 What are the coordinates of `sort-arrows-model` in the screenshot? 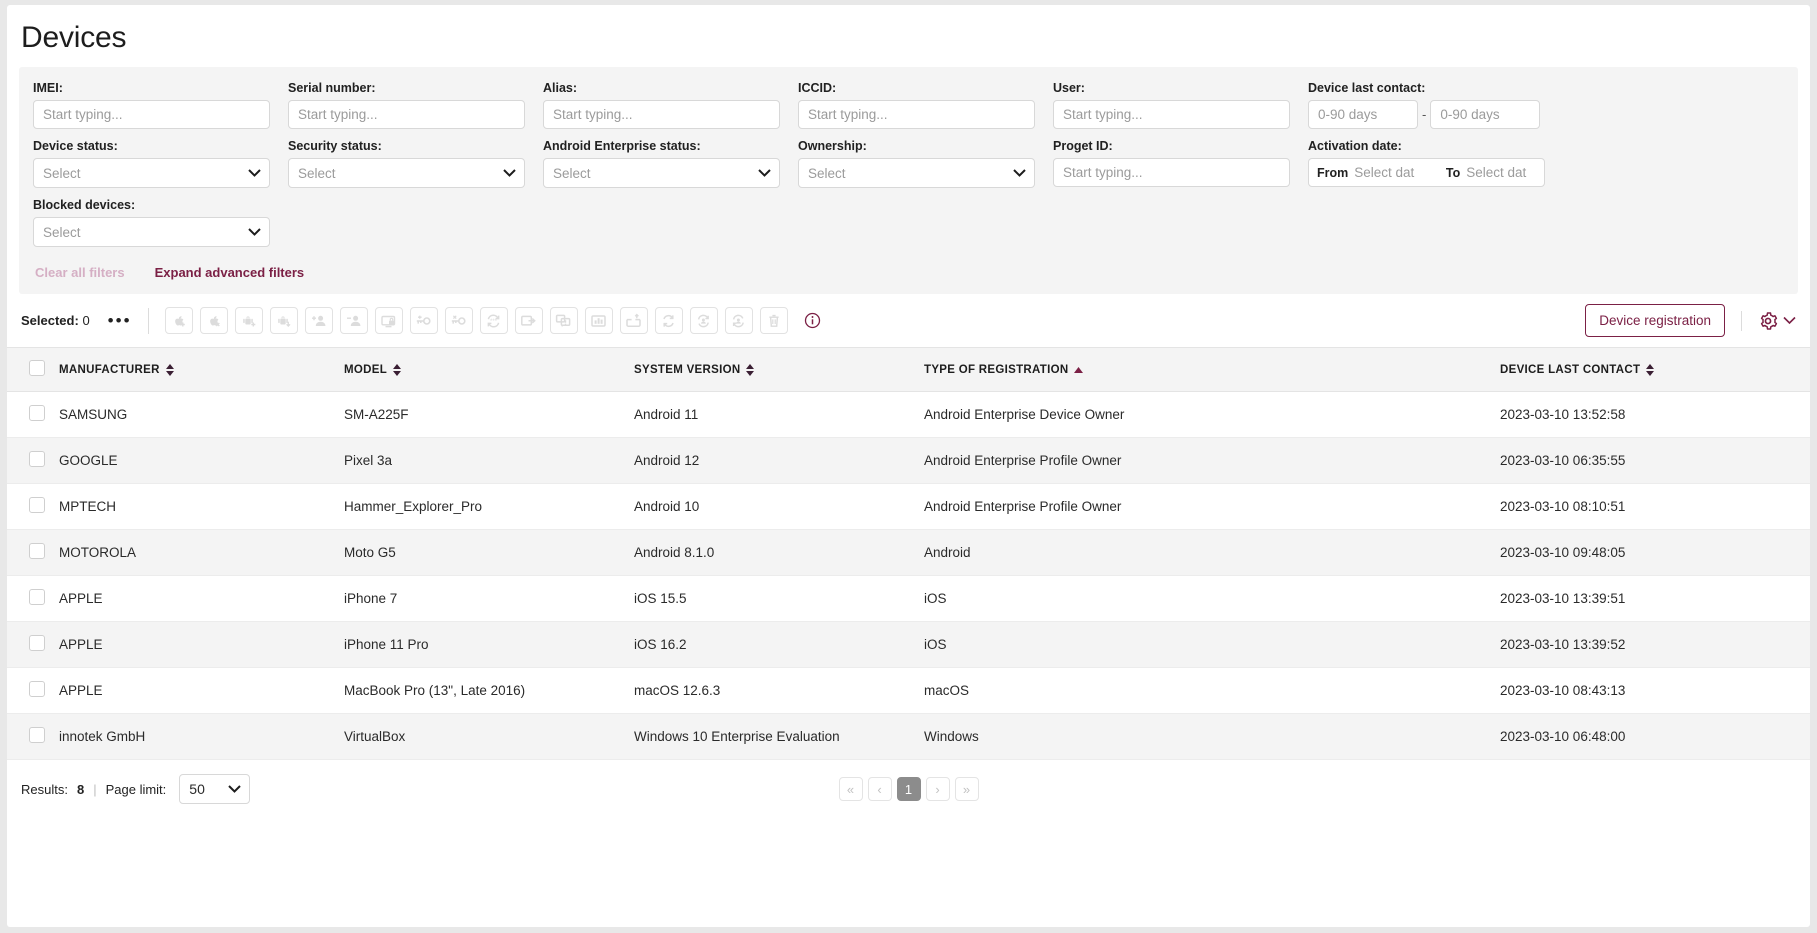 It's located at (397, 369).